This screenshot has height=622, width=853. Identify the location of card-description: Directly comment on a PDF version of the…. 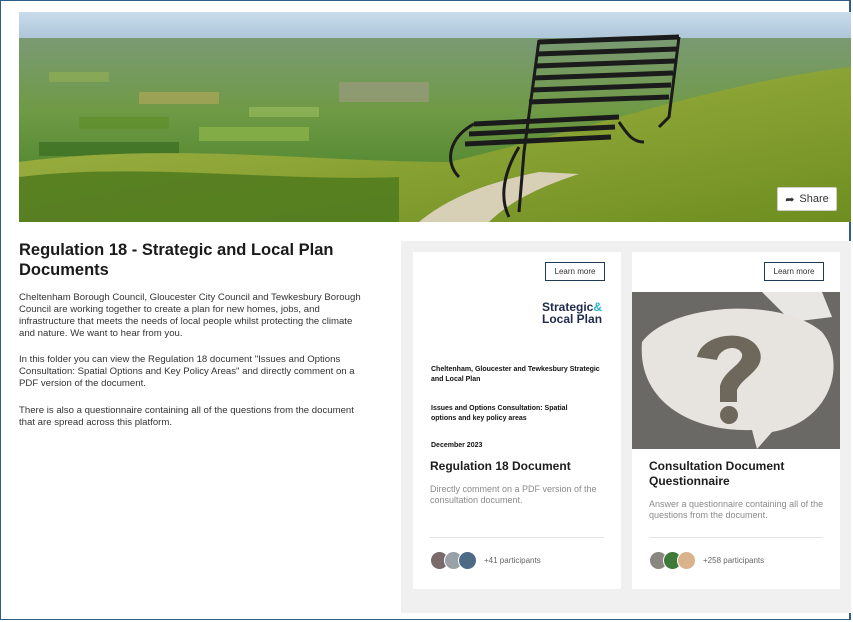
(513, 494).